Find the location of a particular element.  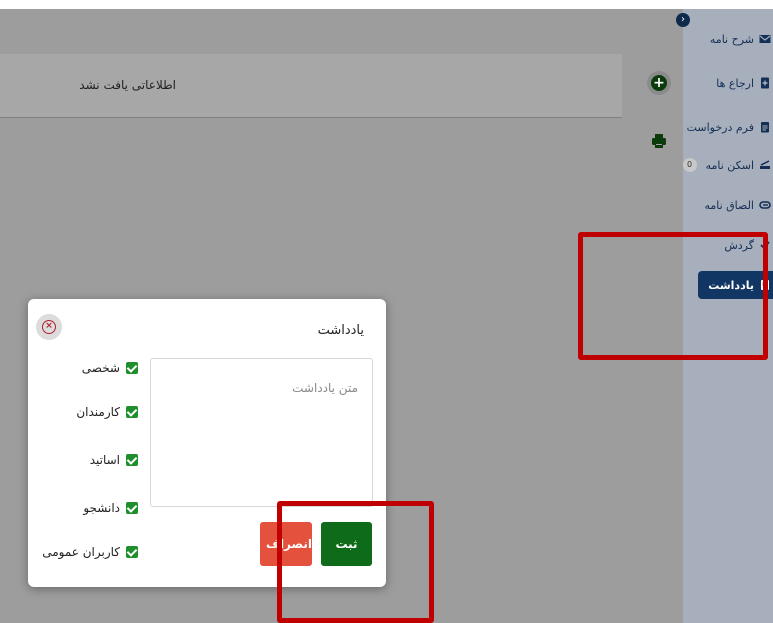

chevron-right-icon: › is located at coordinates (683, 19).